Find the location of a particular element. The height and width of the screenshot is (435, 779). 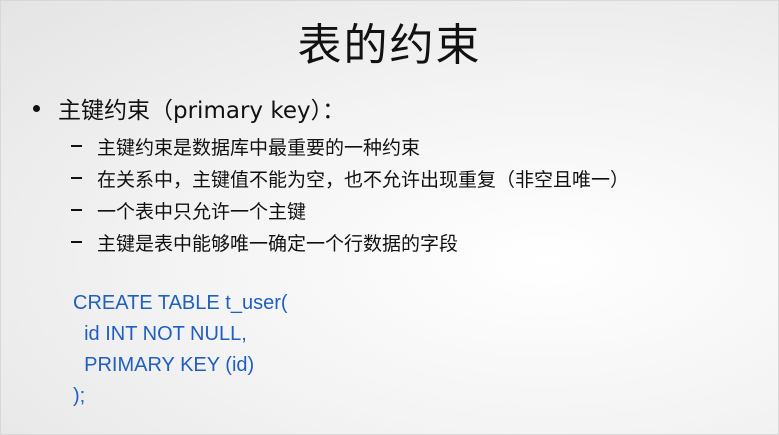

main-bullet: 主键约束（primary key）： is located at coordinates (189, 108).